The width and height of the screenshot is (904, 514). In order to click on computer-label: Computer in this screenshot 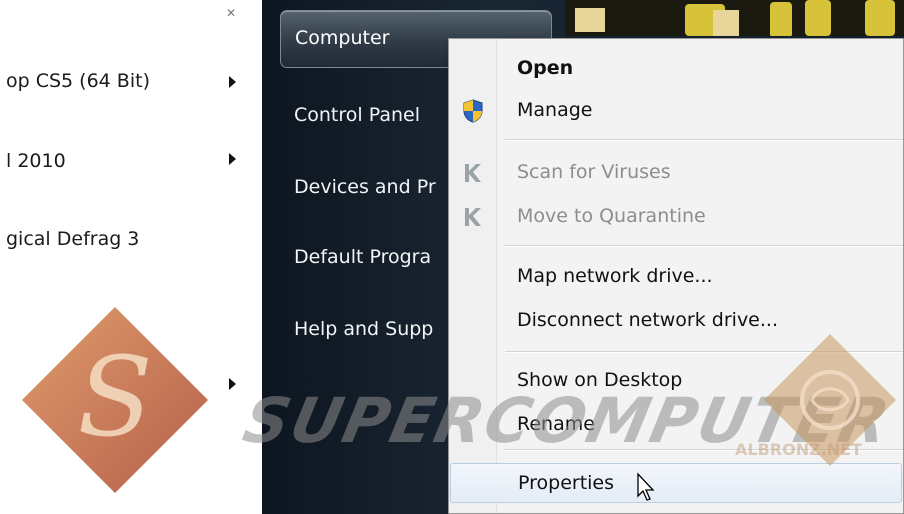, I will do `click(342, 38)`.